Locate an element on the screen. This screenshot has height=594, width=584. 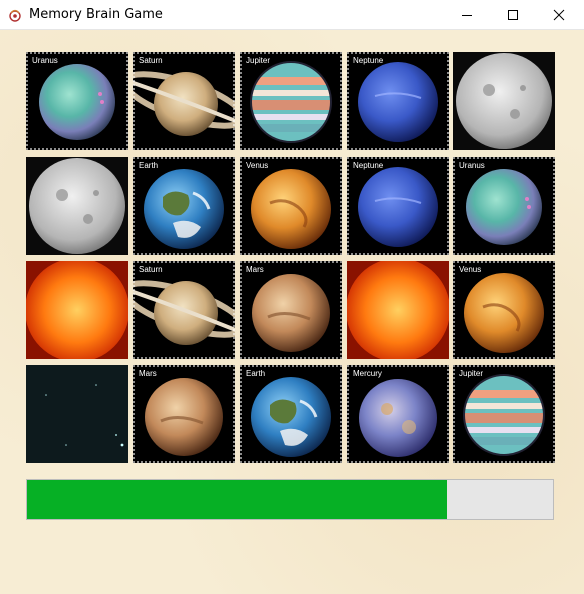
card-label: Mercury is located at coordinates (367, 373).